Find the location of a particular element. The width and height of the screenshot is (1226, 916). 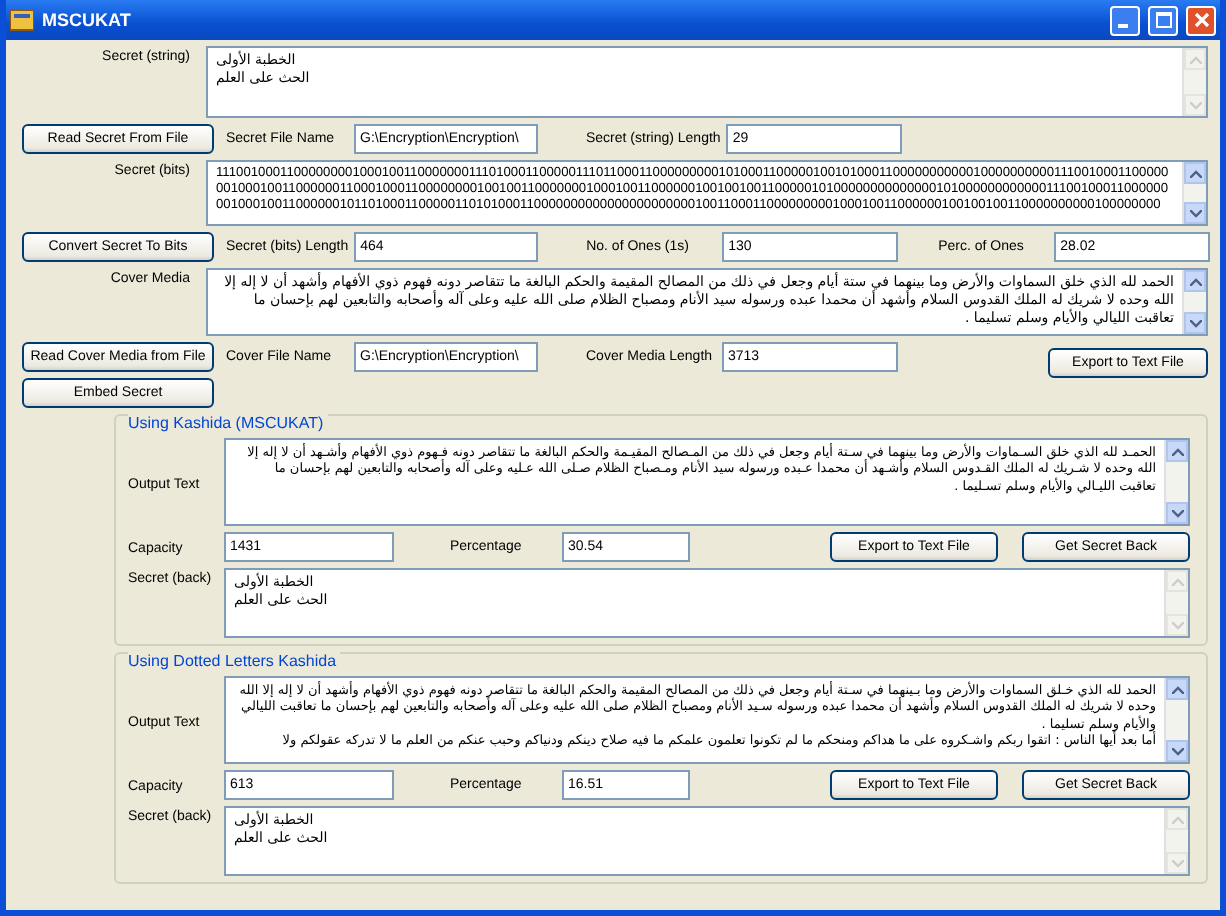

maximize-button is located at coordinates (1163, 20).